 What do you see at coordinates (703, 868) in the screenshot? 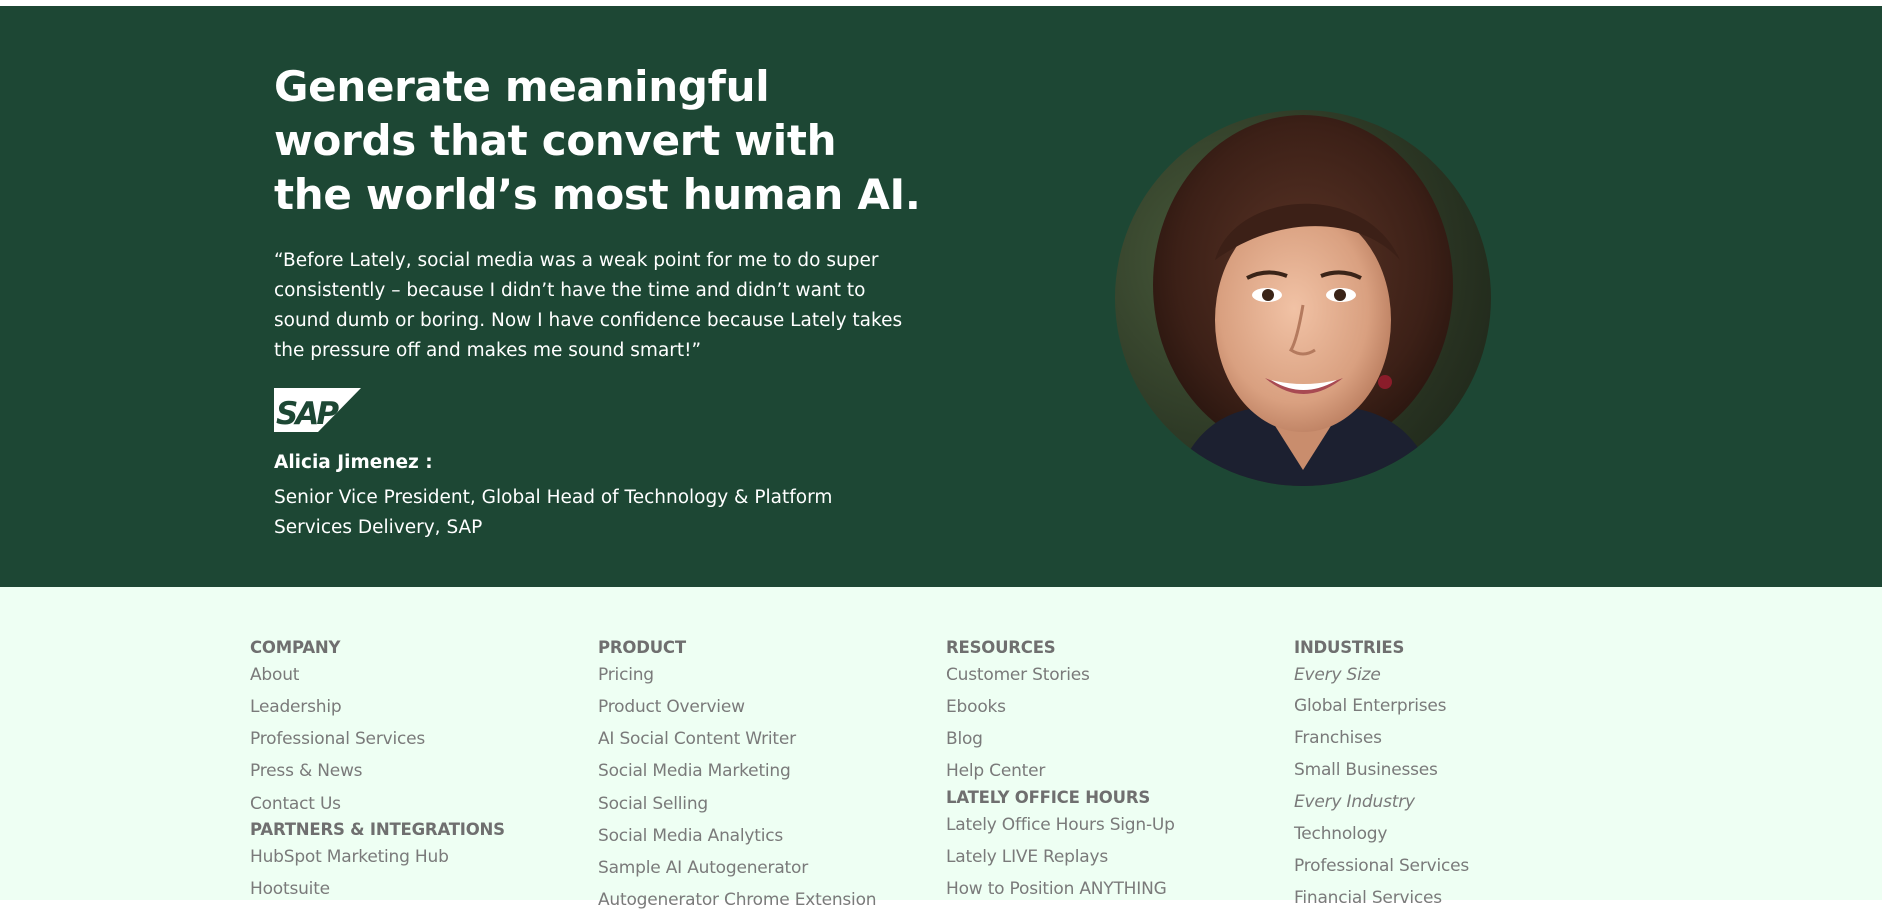
I see `footer-link-sample-ai-autogenerator: Sample AI Autogenerator` at bounding box center [703, 868].